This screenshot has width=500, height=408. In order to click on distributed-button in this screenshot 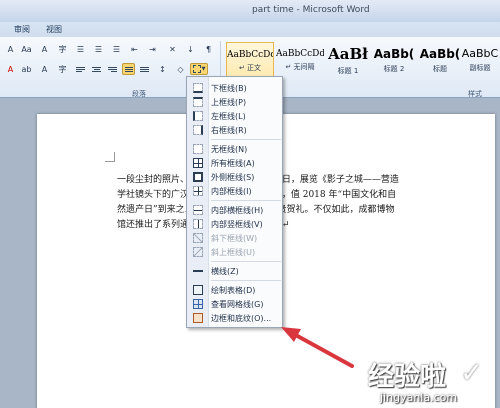, I will do `click(144, 69)`.